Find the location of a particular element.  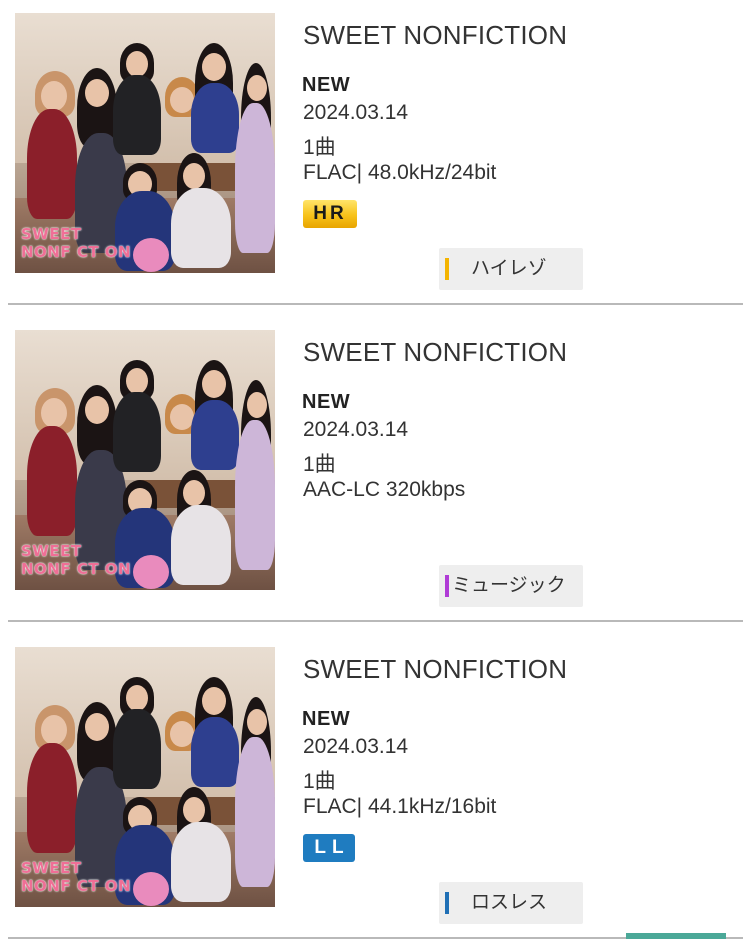

category-button-lossless: ロスレス is located at coordinates (511, 903).